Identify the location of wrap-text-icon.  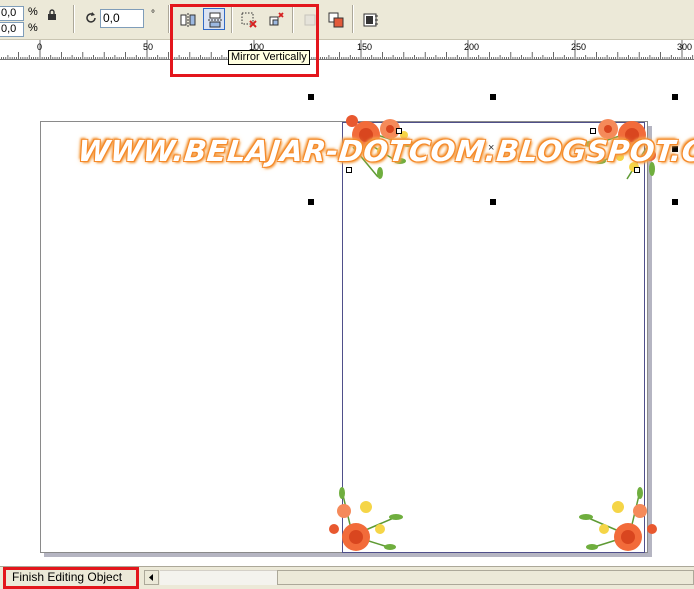
(370, 20).